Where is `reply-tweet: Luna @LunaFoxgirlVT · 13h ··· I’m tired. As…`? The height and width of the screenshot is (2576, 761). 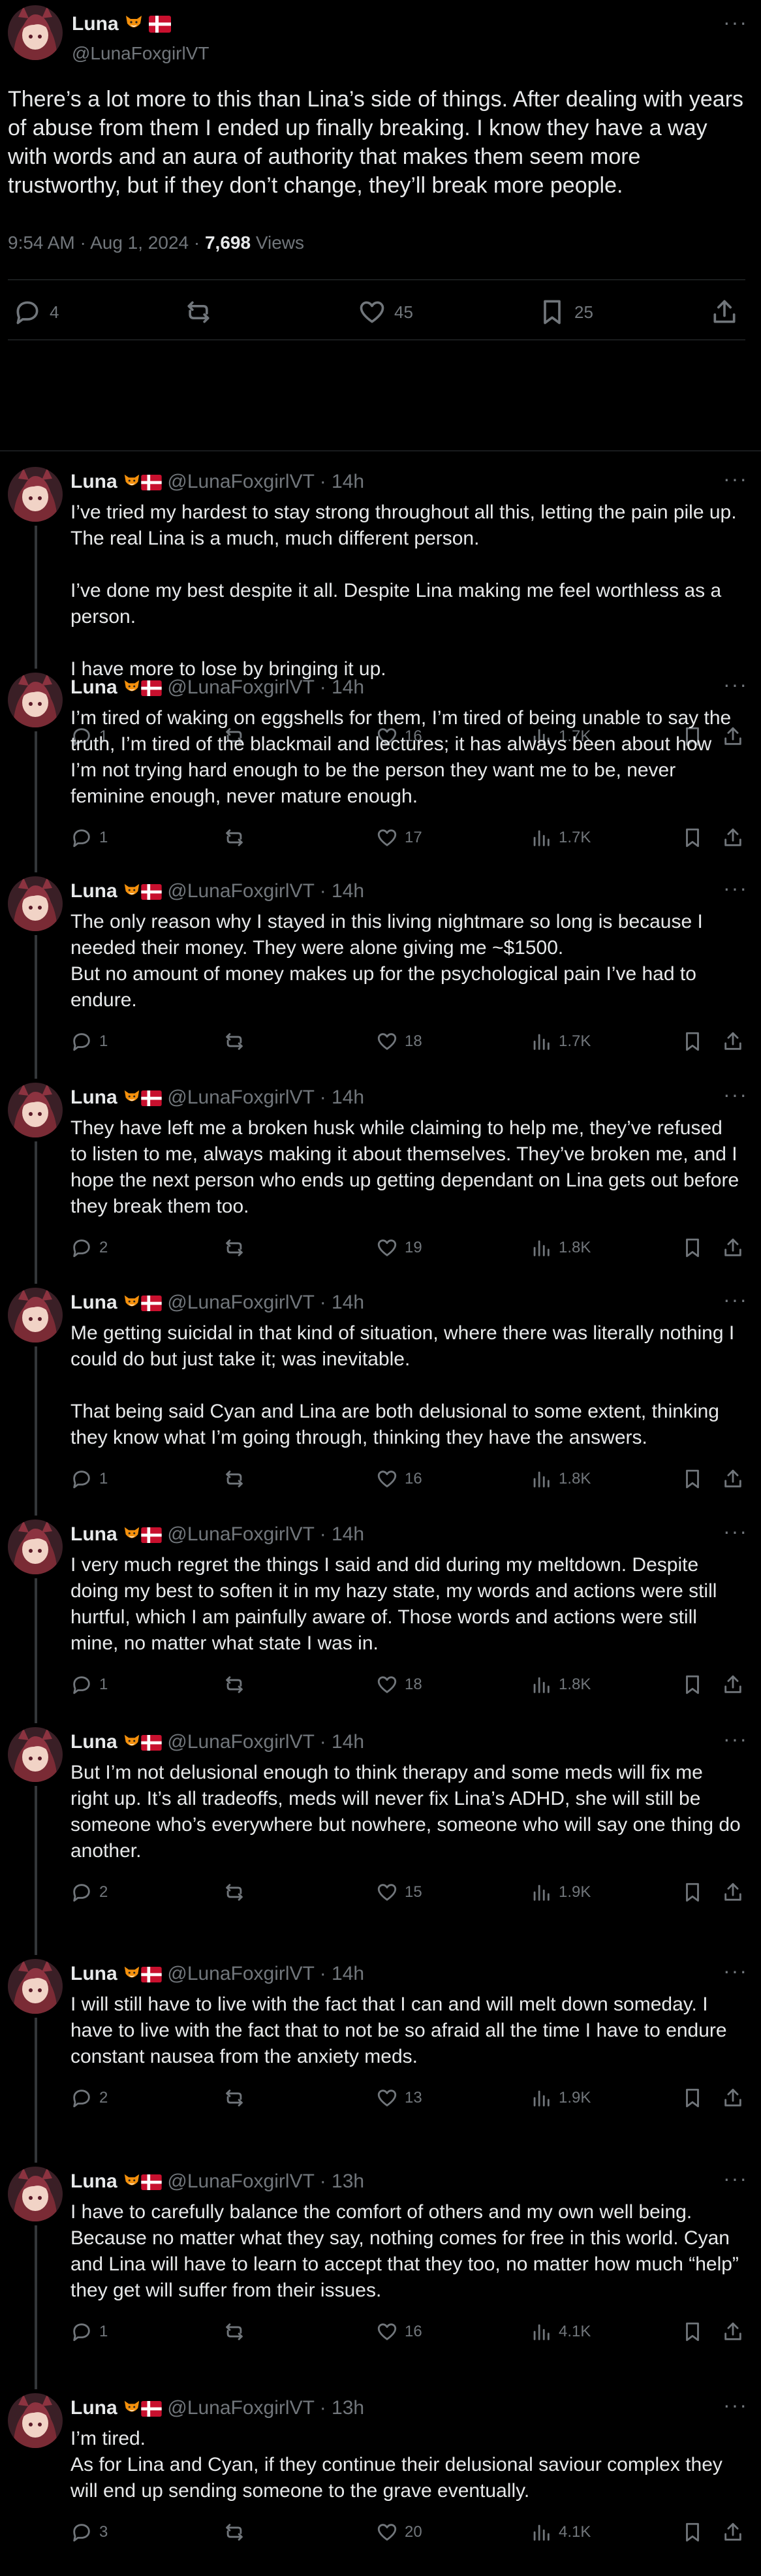
reply-tweet: Luna @LunaFoxgirlVT · 13h ··· I’m tired. As… is located at coordinates (380, 2475).